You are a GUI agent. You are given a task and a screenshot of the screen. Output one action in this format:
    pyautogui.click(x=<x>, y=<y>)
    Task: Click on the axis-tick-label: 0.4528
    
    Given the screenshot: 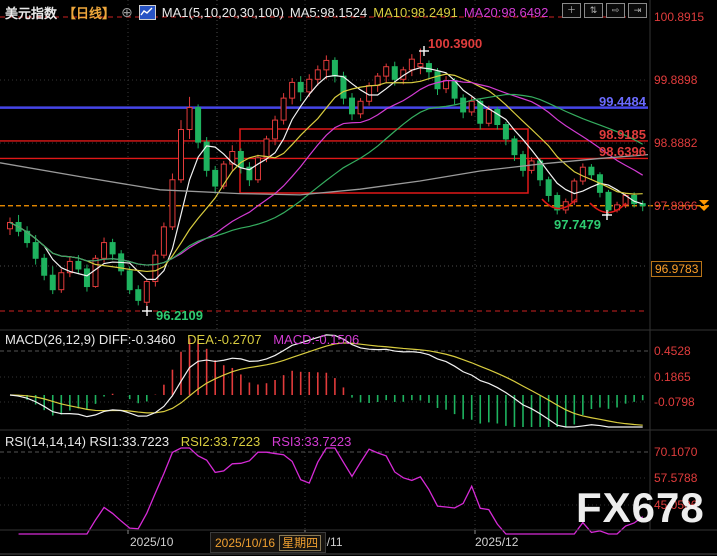 What is the action you would take?
    pyautogui.click(x=672, y=351)
    